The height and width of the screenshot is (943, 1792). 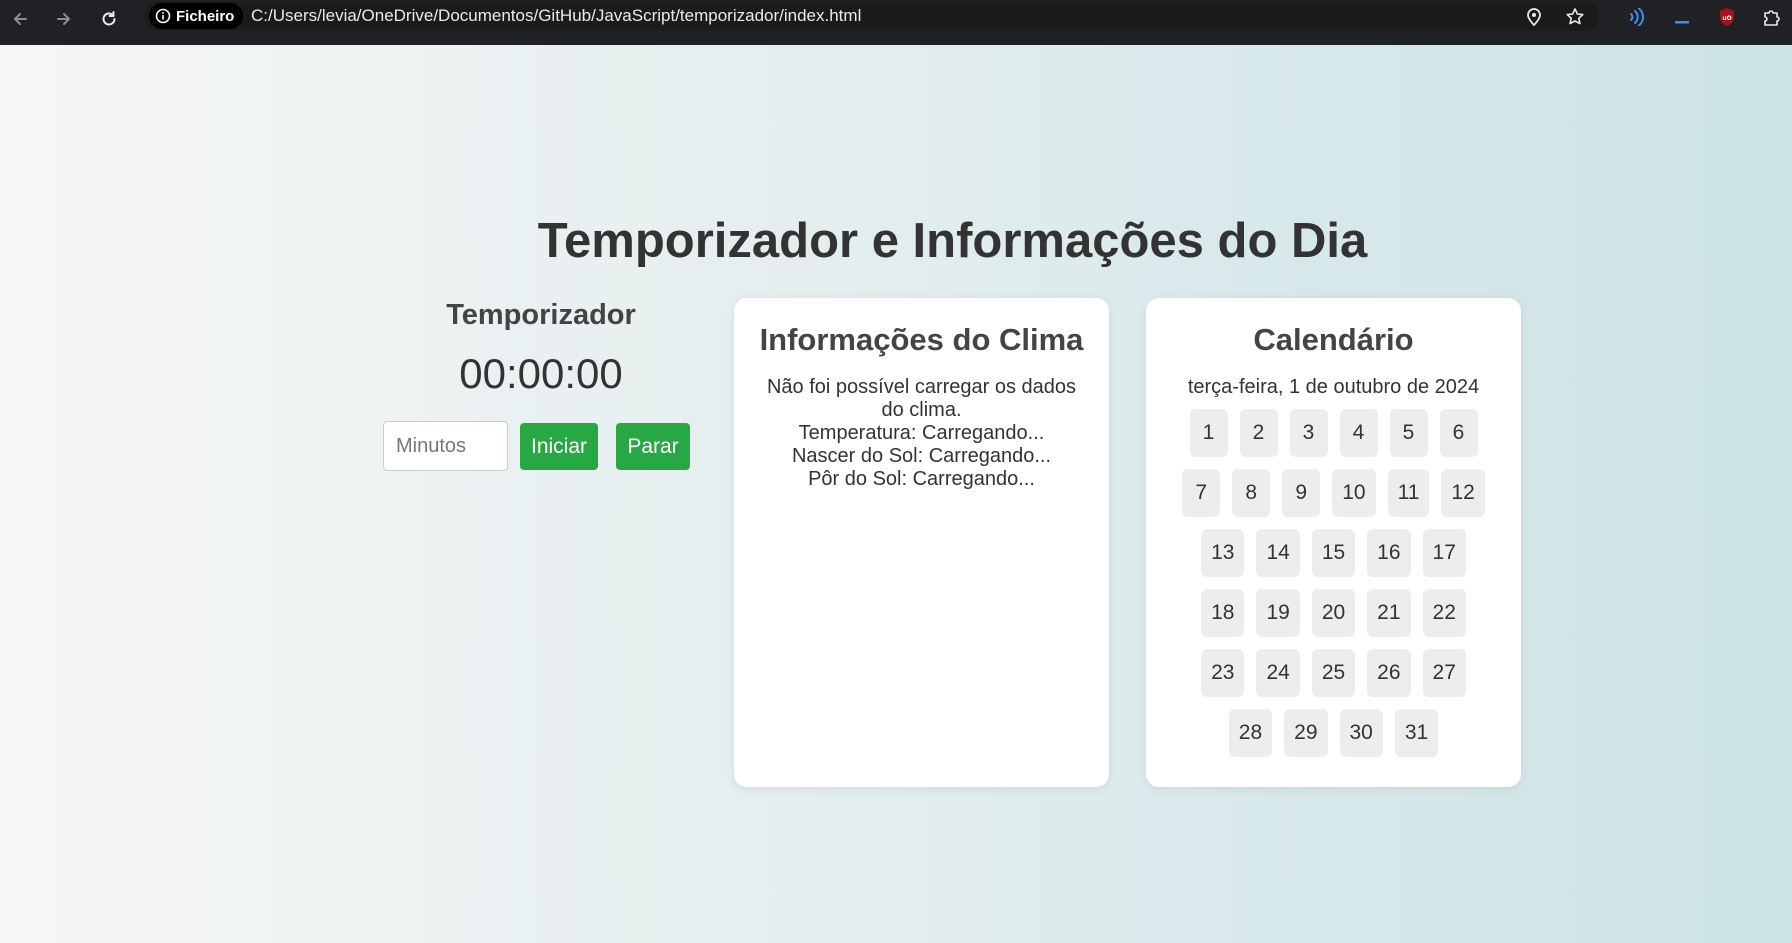 What do you see at coordinates (1389, 613) in the screenshot?
I see `calendar-day: 21` at bounding box center [1389, 613].